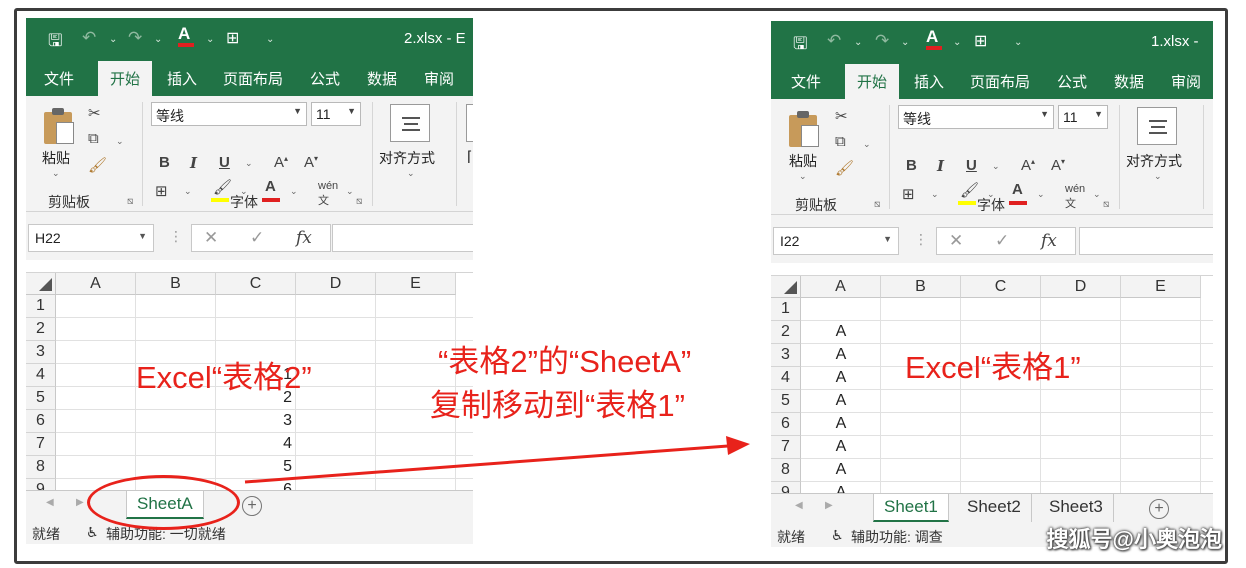 Image resolution: width=1246 pixels, height=568 pixels. Describe the element at coordinates (486, 464) in the screenshot. I see `arrow-shaft` at that location.